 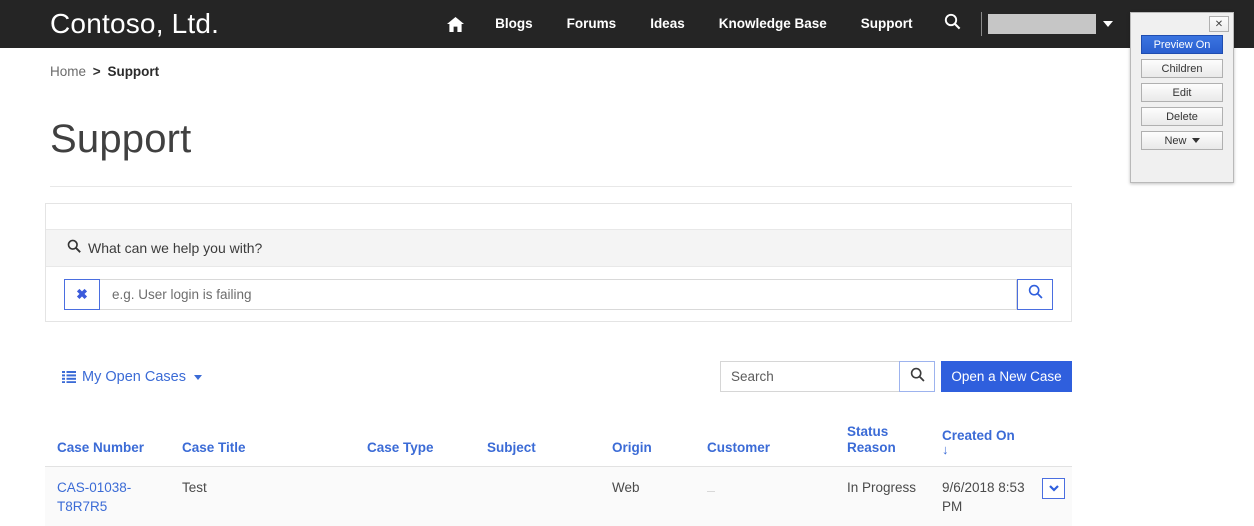 I want to click on clear-search-button: ✖, so click(x=82, y=294).